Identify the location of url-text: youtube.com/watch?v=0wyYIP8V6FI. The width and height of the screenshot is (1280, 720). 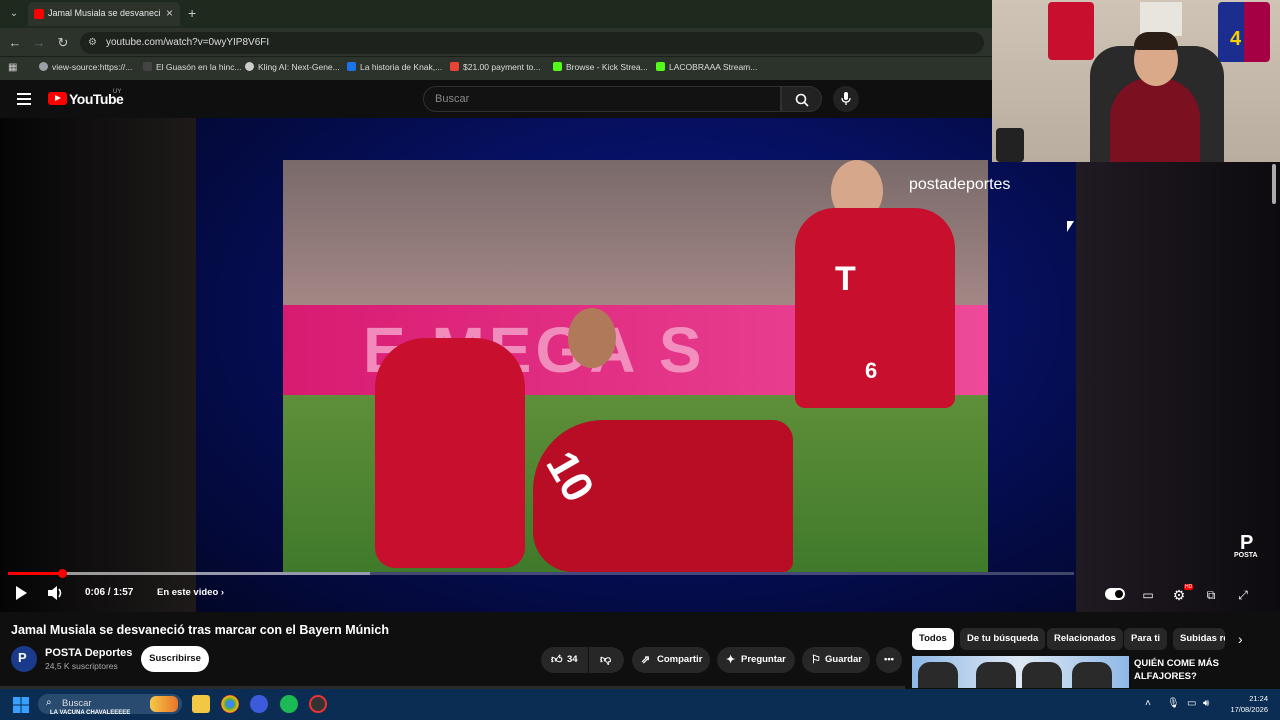
(187, 42).